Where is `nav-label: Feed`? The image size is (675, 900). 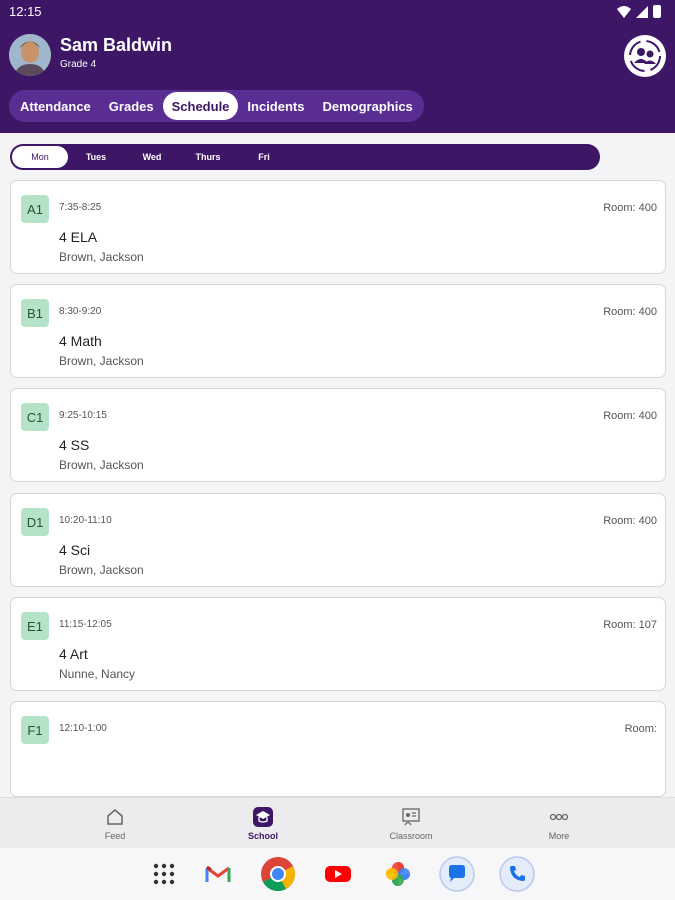 nav-label: Feed is located at coordinates (115, 836).